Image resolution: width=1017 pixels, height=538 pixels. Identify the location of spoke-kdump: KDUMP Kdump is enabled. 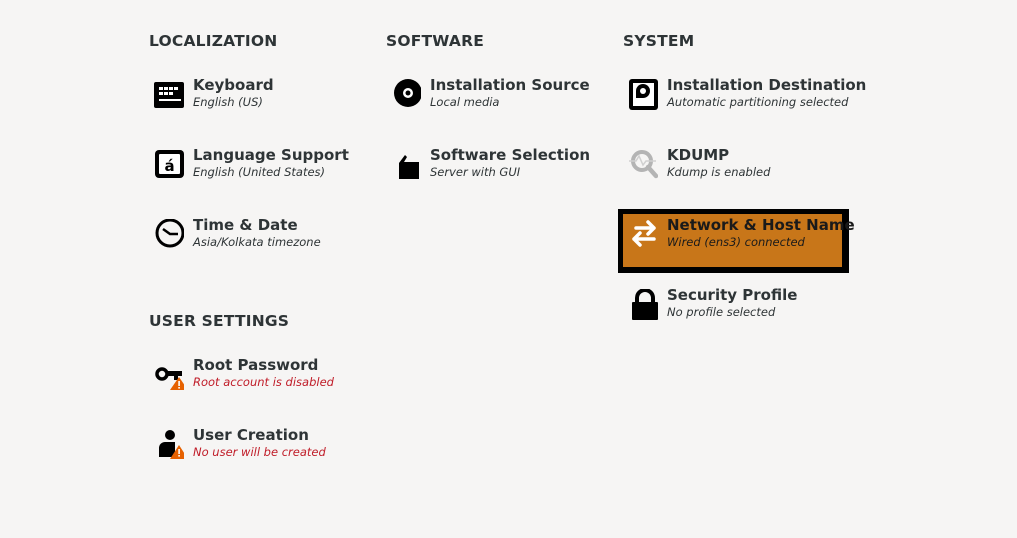
(735, 171).